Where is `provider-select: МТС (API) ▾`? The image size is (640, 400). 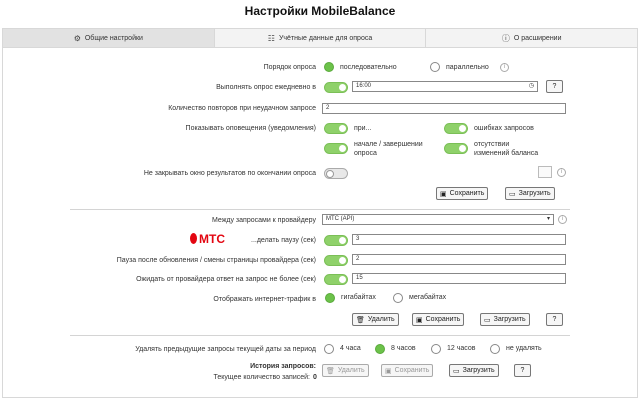
provider-select: МТС (API) ▾ is located at coordinates (438, 219).